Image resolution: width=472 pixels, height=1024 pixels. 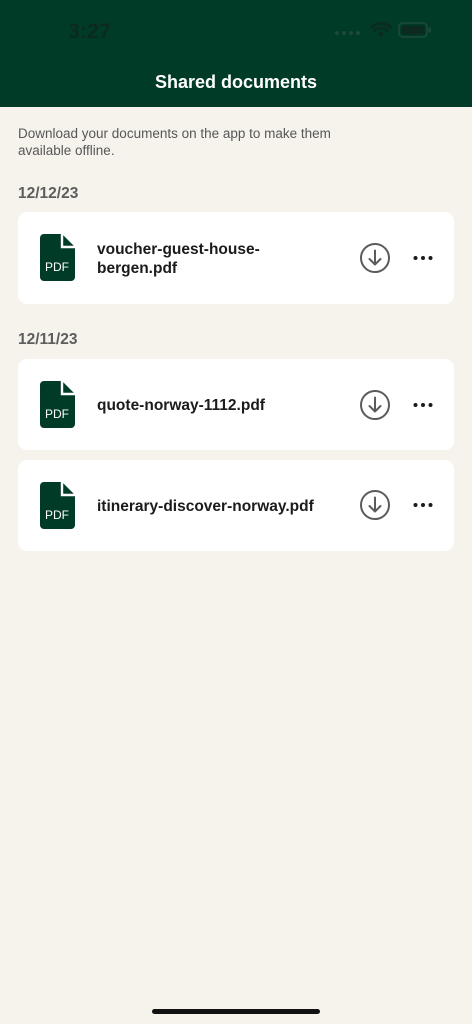 I want to click on document-card: PDF voucher-guest-house-bergen.pdf, so click(x=236, y=258).